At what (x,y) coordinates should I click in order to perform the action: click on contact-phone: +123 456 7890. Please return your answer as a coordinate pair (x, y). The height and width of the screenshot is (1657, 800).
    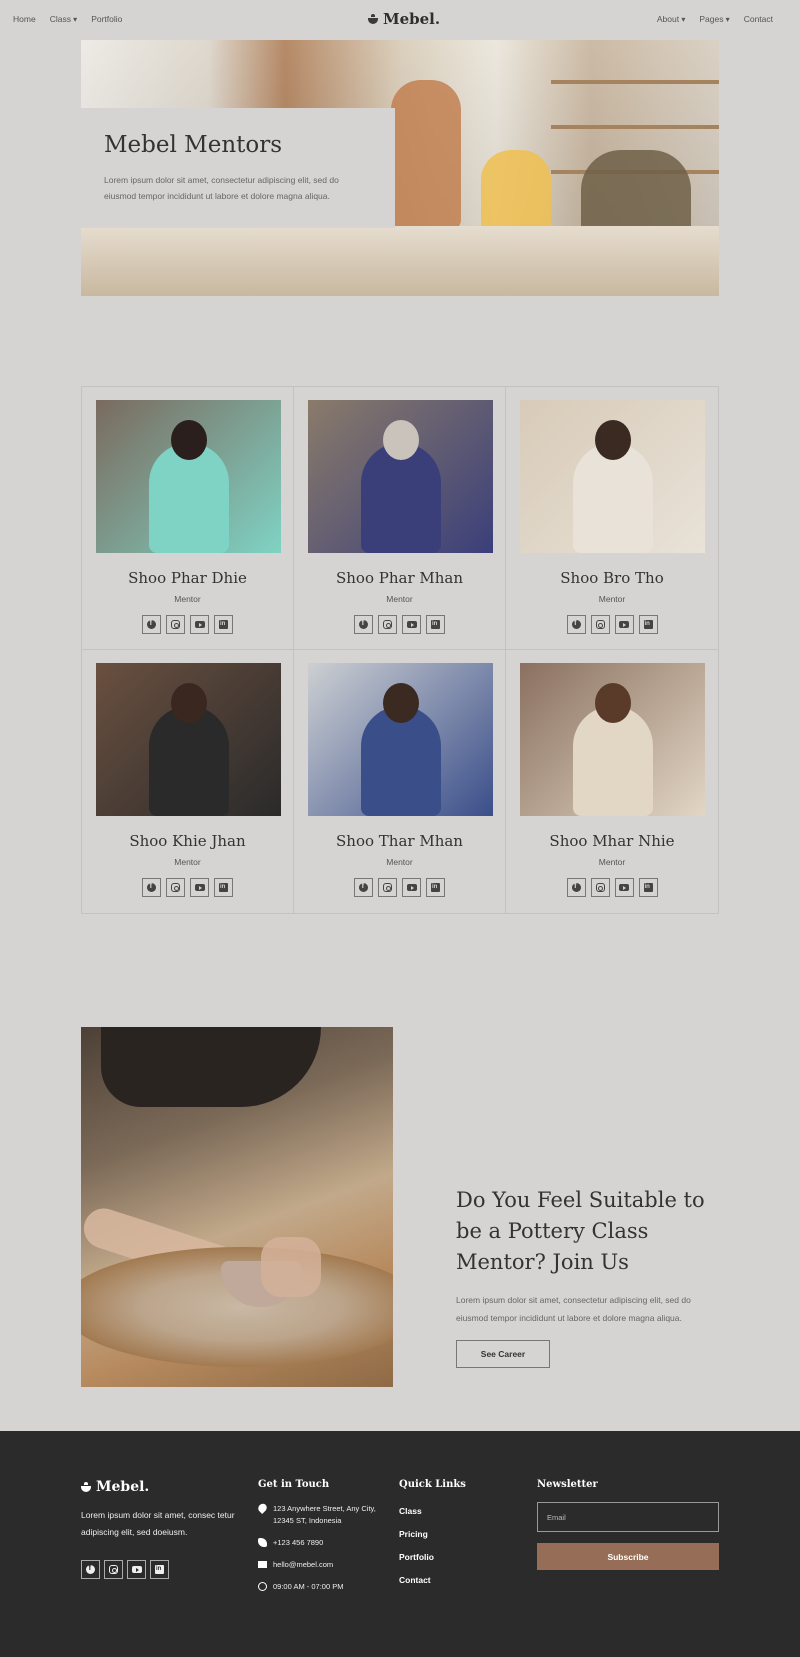
    Looking at the image, I should click on (323, 1543).